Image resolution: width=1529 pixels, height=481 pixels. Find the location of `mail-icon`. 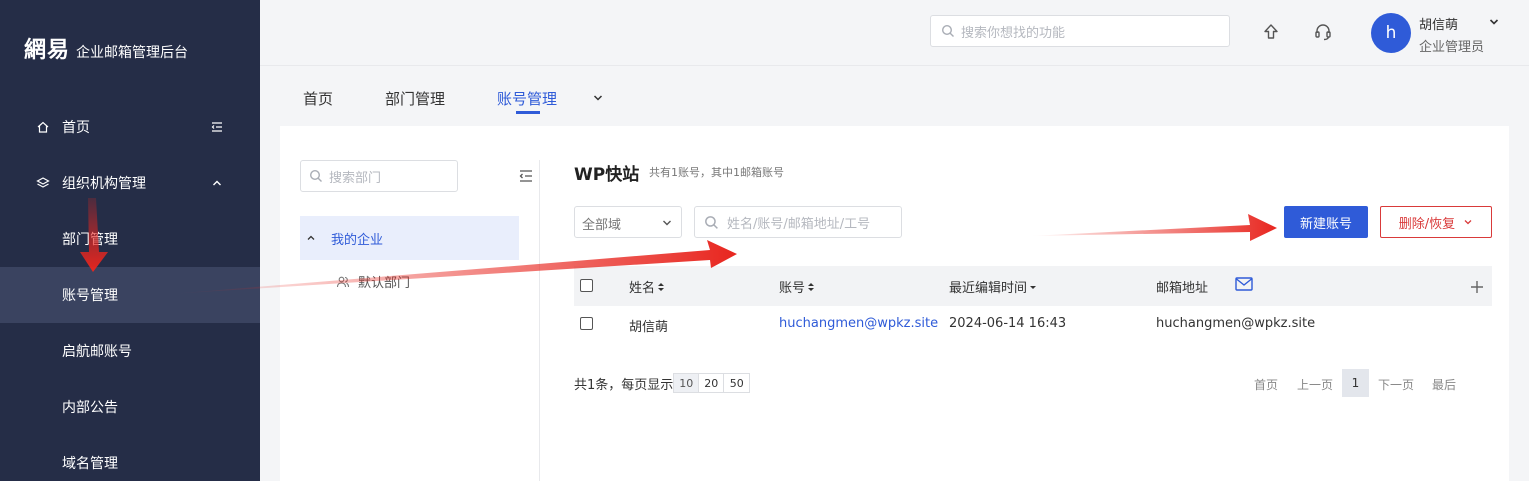

mail-icon is located at coordinates (1244, 284).